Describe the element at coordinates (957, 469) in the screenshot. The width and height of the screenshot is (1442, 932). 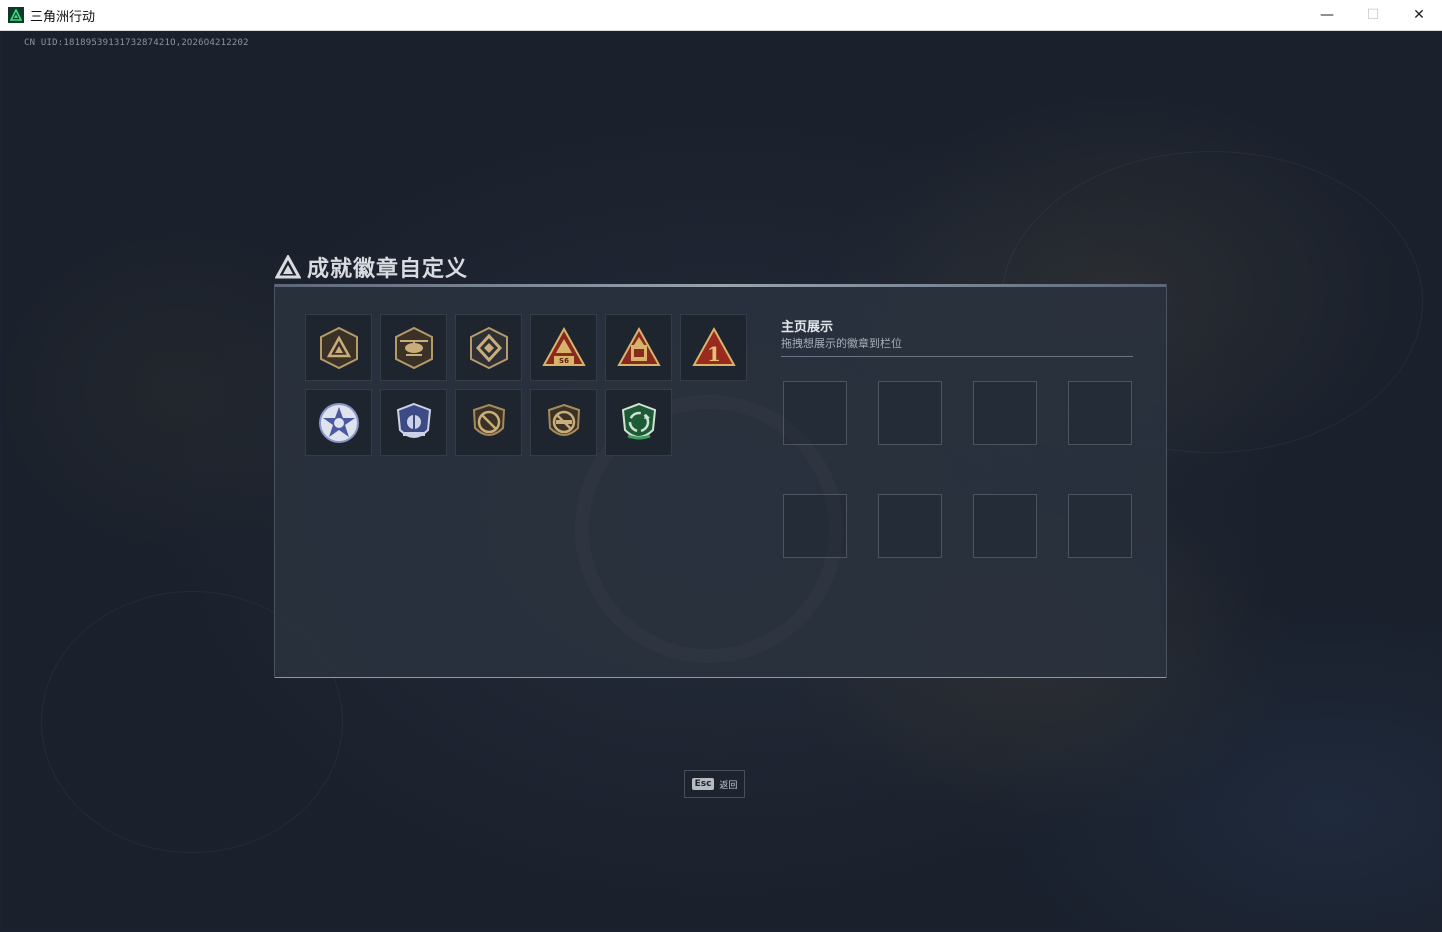
I see `showcase-slots` at that location.